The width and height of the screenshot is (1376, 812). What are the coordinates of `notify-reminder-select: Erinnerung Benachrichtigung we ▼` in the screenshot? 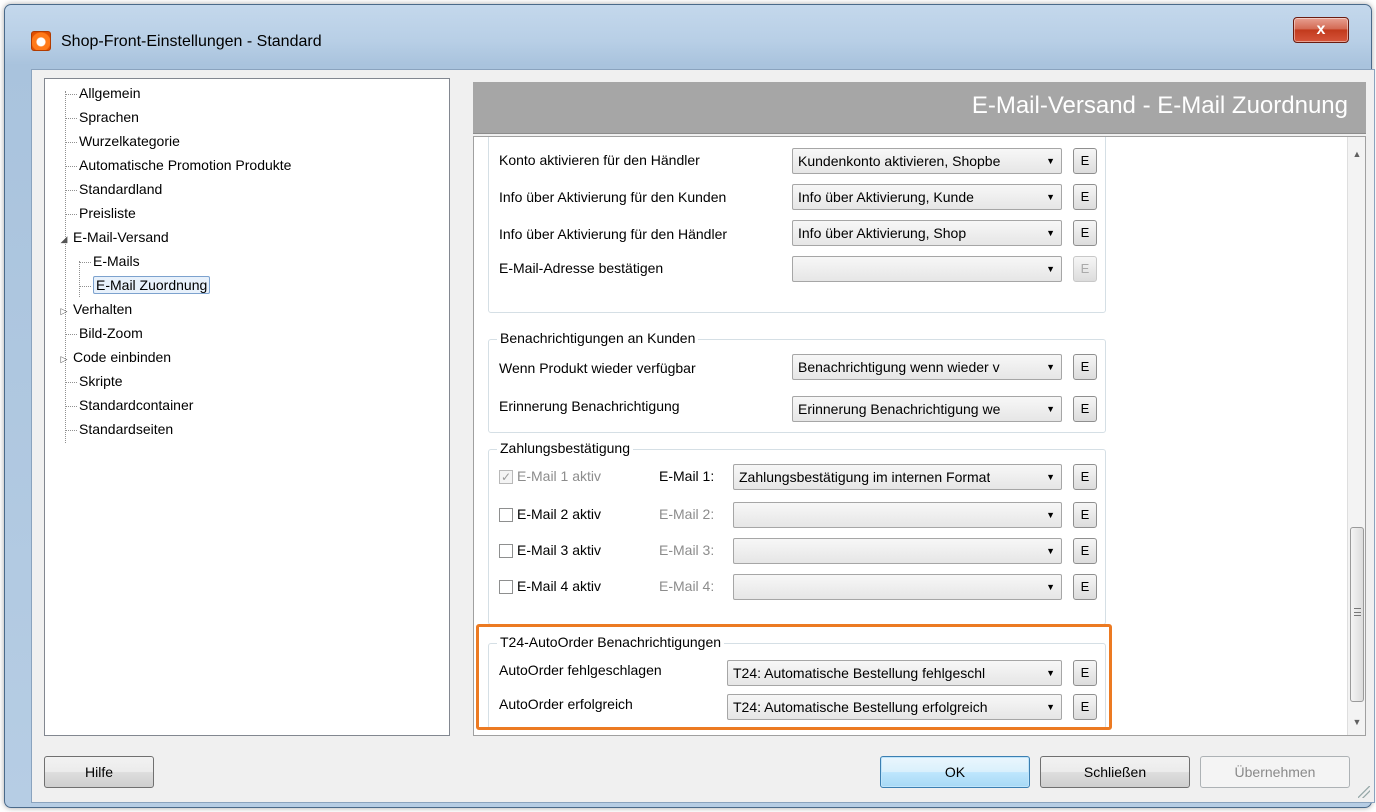 It's located at (927, 409).